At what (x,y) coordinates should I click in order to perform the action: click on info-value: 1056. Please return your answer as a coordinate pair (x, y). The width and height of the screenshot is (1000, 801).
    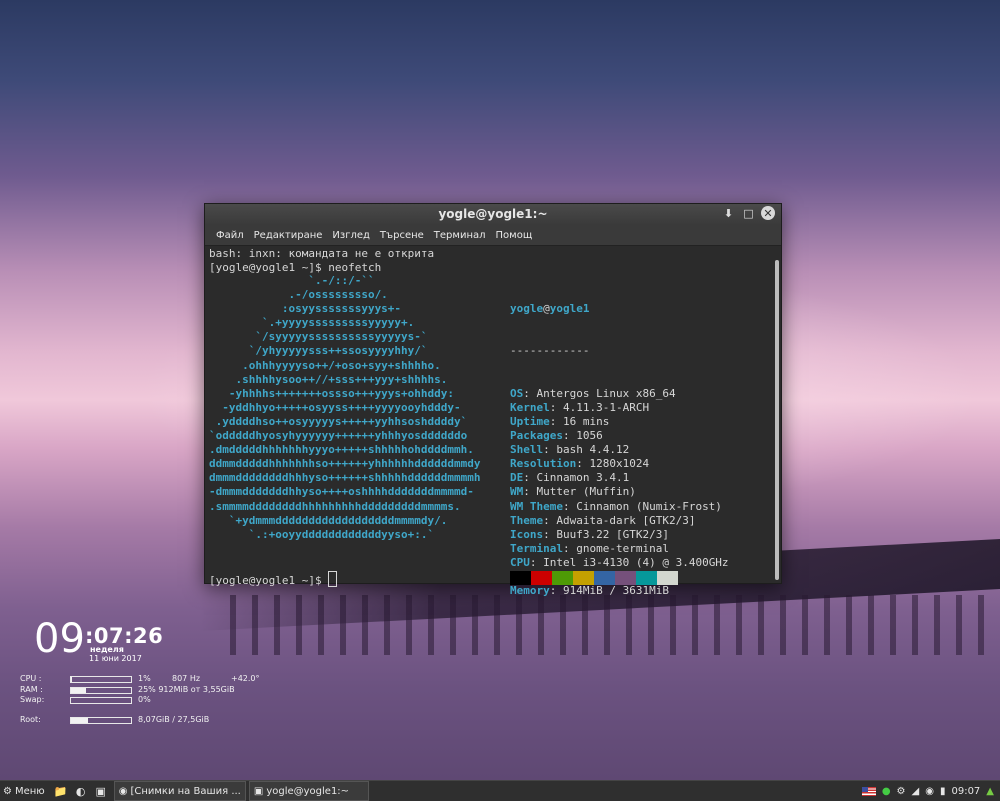
    Looking at the image, I should click on (589, 436).